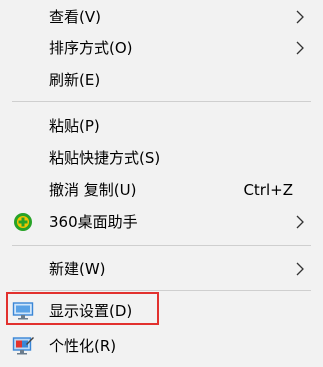 This screenshot has height=367, width=323. What do you see at coordinates (91, 48) in the screenshot?
I see `menu-item-label: 排序方式(O)` at bounding box center [91, 48].